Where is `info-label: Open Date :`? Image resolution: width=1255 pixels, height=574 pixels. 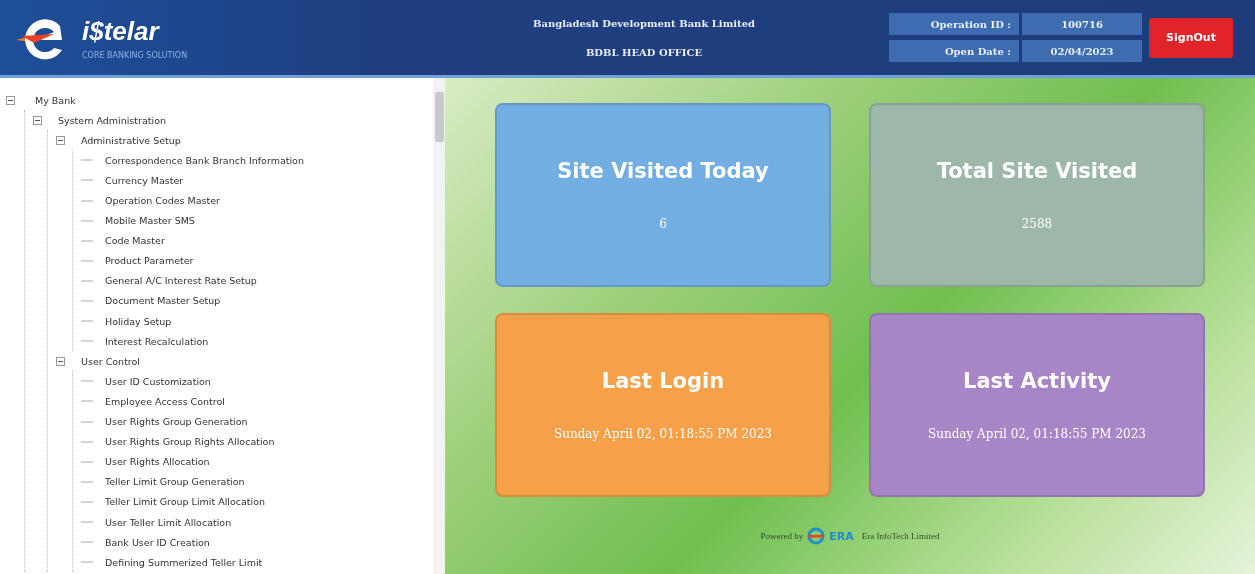 info-label: Open Date : is located at coordinates (954, 51).